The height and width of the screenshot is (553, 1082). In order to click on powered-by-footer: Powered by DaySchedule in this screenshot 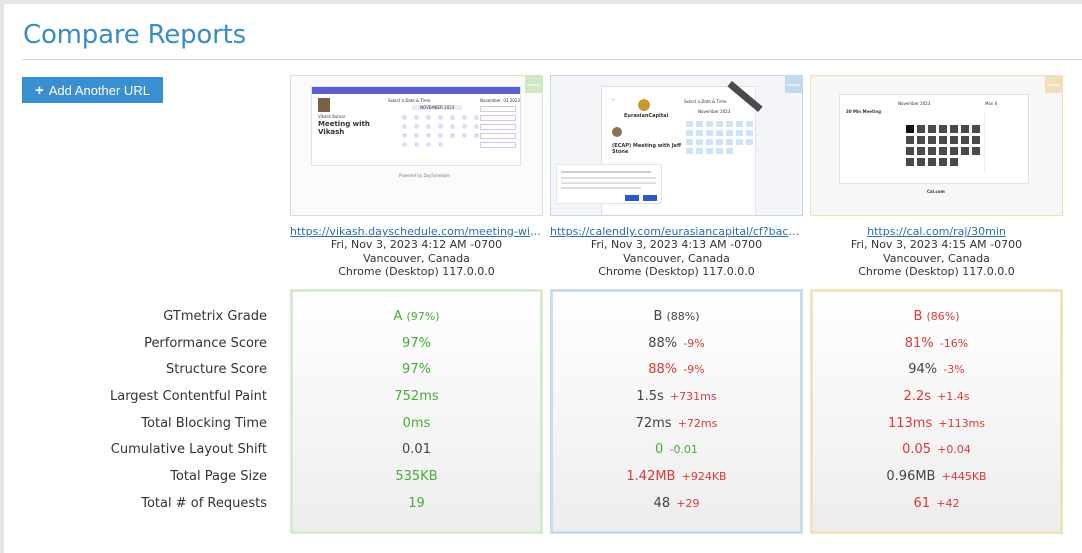, I will do `click(424, 175)`.